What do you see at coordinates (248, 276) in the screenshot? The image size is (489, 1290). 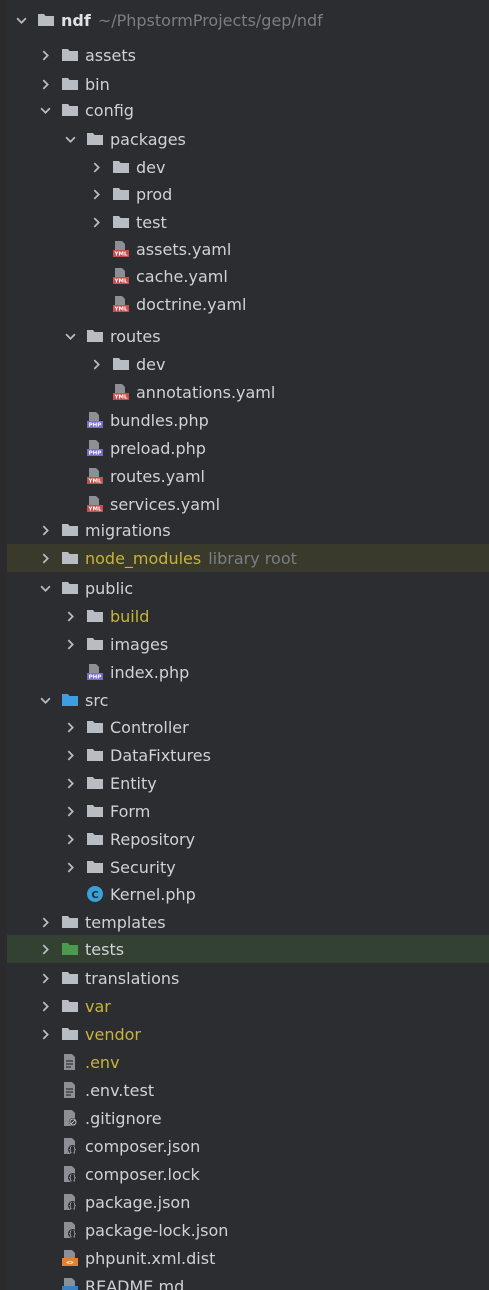 I see `tree-item-cache-yaml: YML cache.yaml` at bounding box center [248, 276].